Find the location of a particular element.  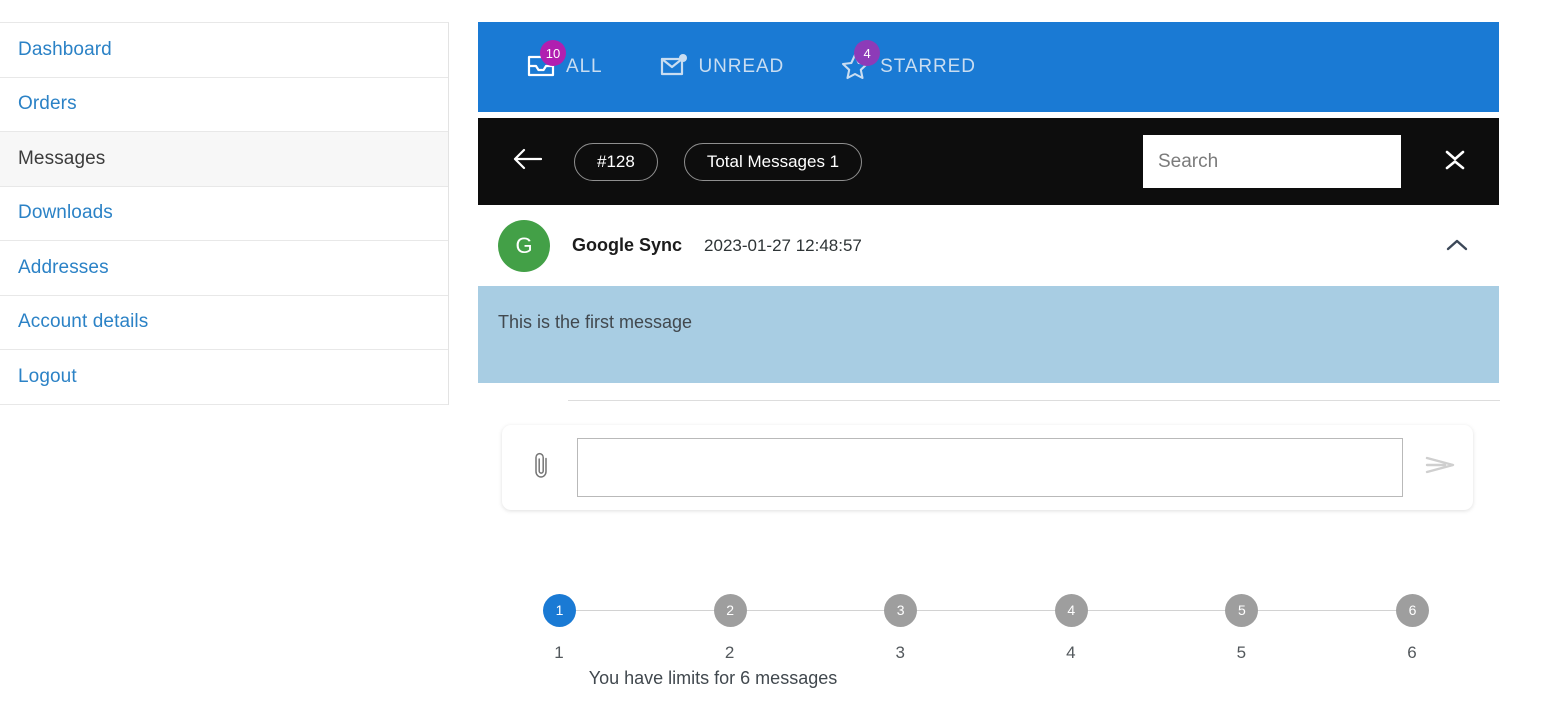

step-dot-2: 2 is located at coordinates (730, 610).